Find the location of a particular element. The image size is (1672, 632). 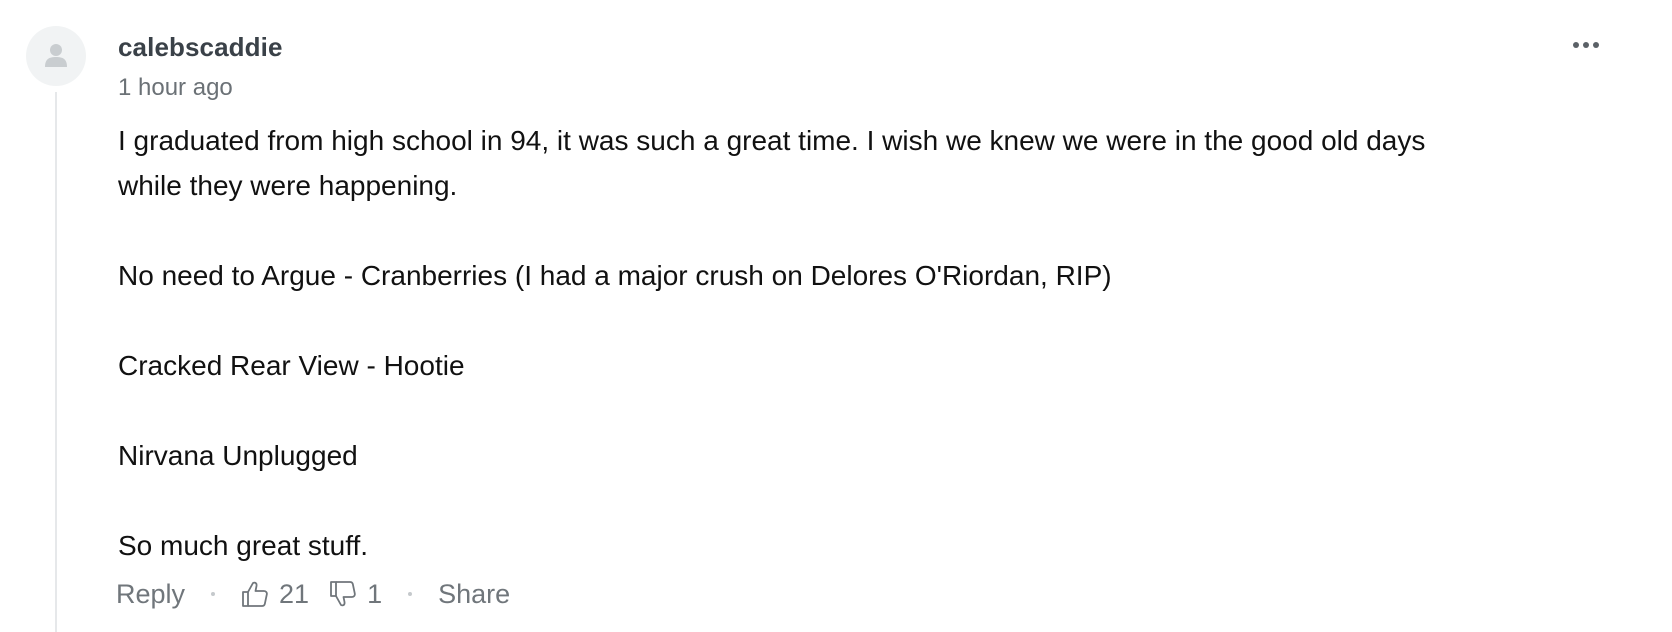

comment-timestamp: 1 hour ago is located at coordinates (175, 88).